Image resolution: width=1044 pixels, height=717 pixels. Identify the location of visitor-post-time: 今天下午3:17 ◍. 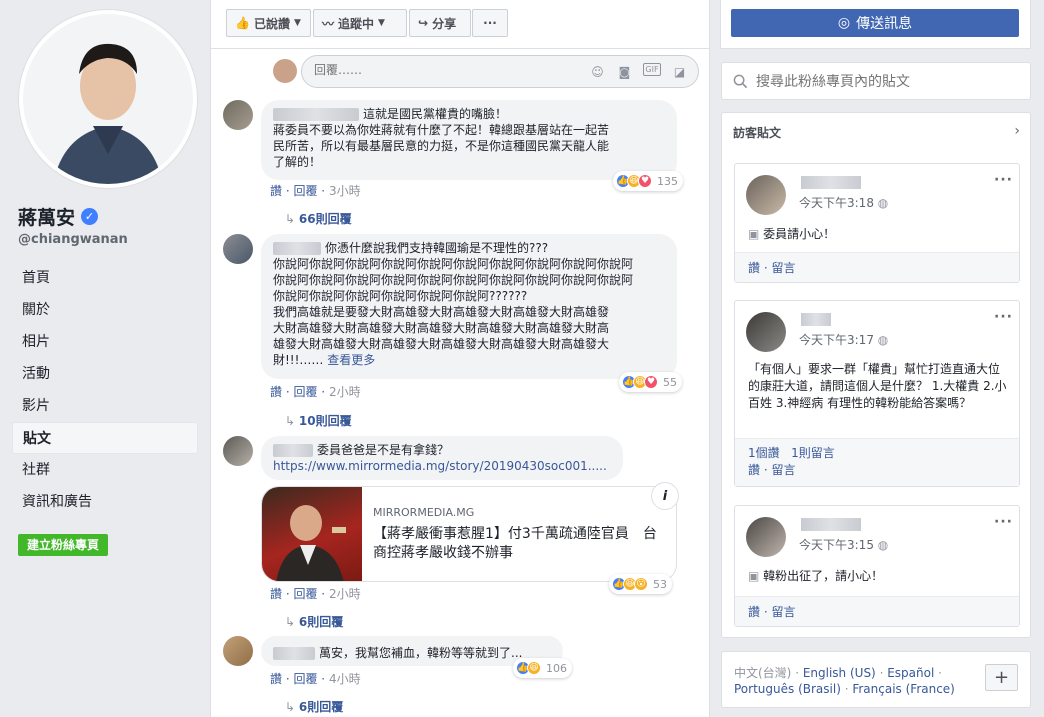
(843, 339).